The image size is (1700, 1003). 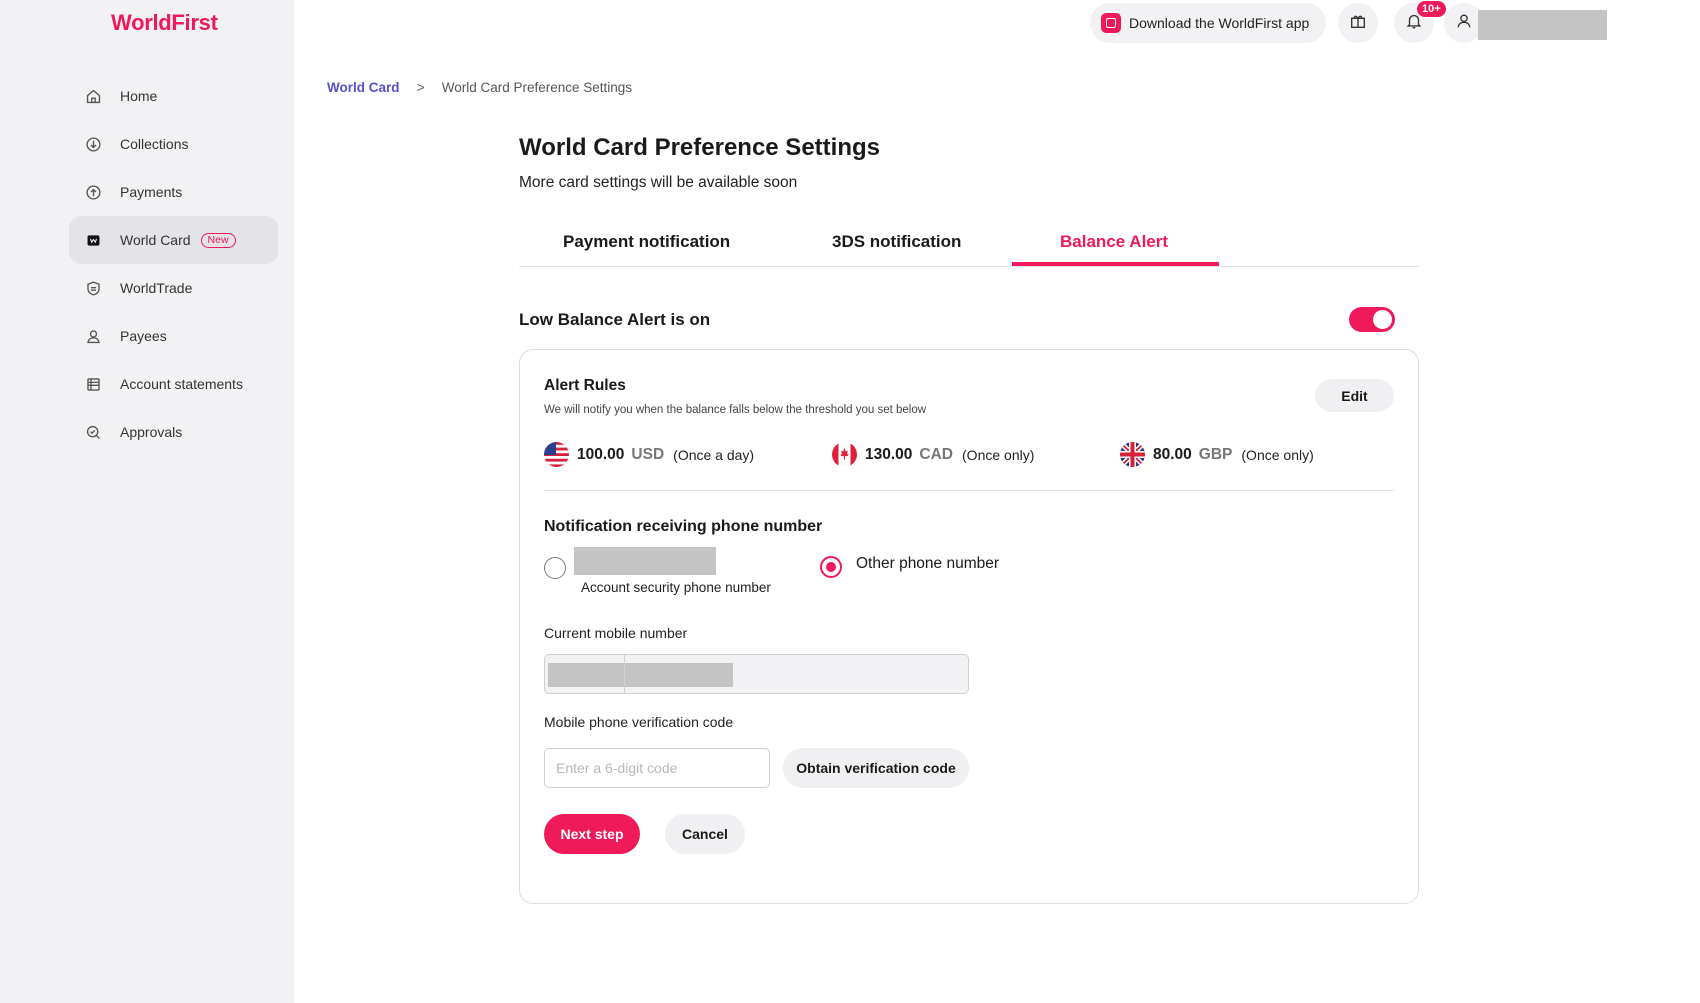 I want to click on notifications-button: 10+, so click(x=1420, y=21).